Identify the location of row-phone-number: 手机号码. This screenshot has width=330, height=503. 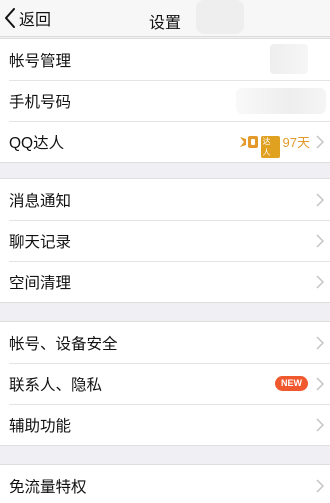
(165, 100).